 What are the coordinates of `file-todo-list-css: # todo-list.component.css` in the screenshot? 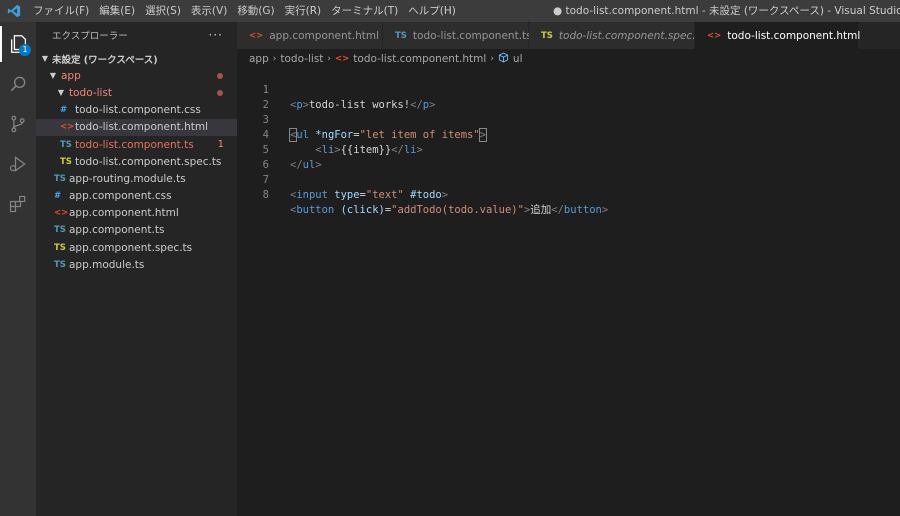 It's located at (136, 110).